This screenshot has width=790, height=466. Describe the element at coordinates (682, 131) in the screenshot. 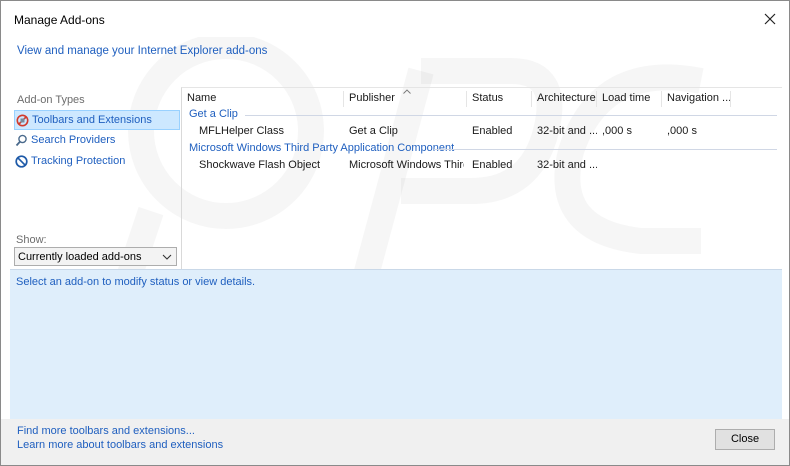

I see `row-navigation: ,000 s` at that location.